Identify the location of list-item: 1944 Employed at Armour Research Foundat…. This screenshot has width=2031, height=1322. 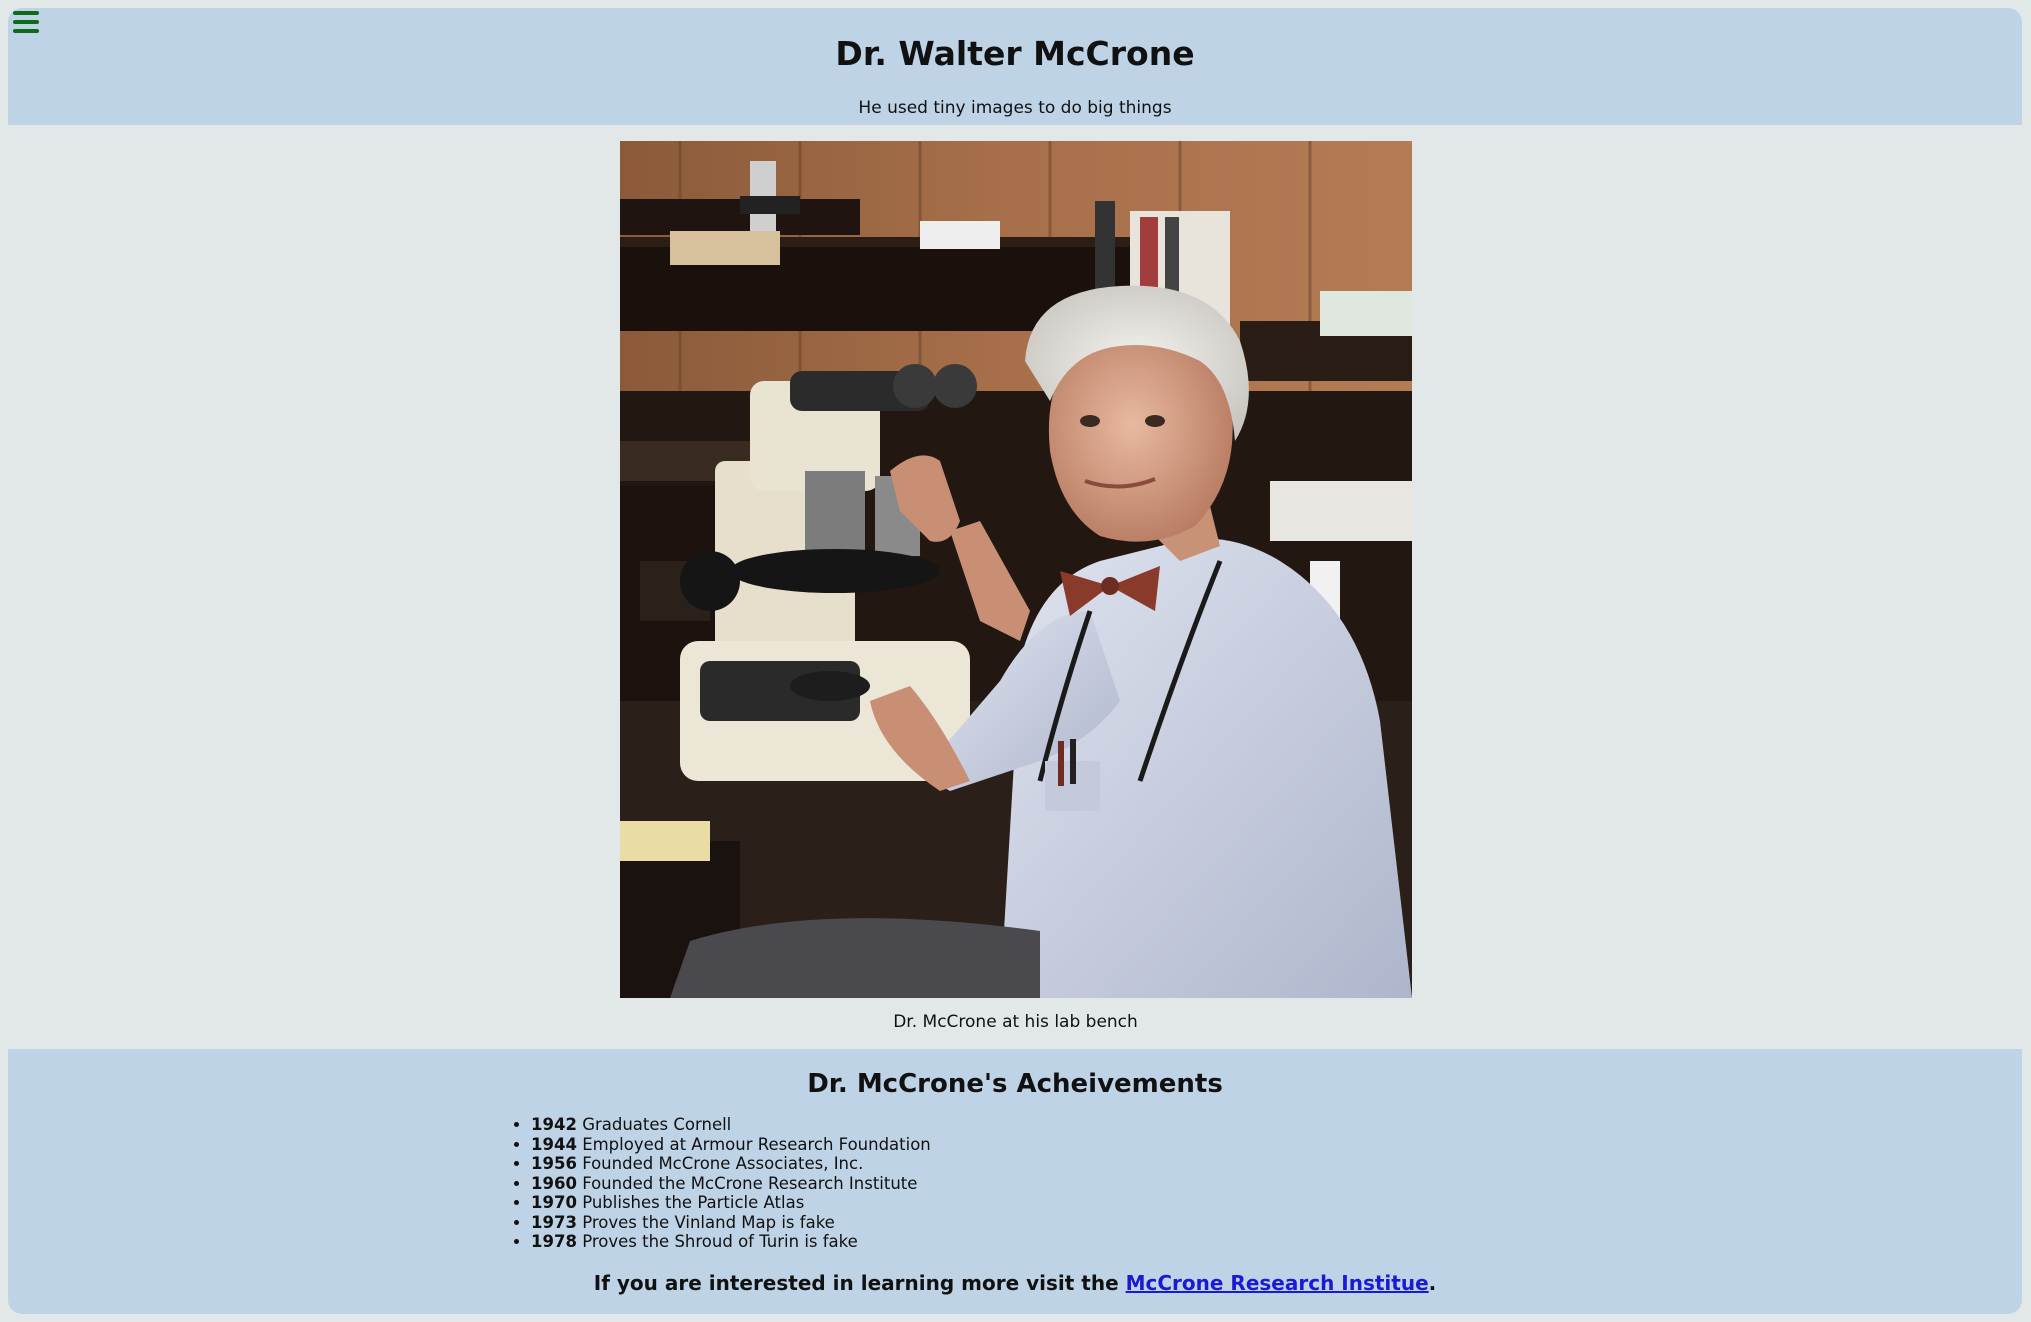
(731, 1145).